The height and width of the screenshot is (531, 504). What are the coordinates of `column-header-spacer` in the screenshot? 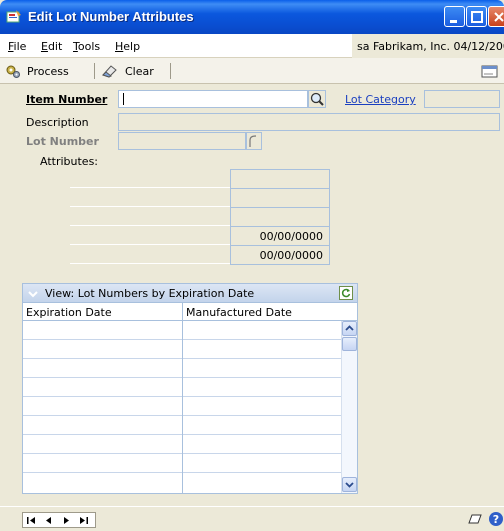 It's located at (349, 312).